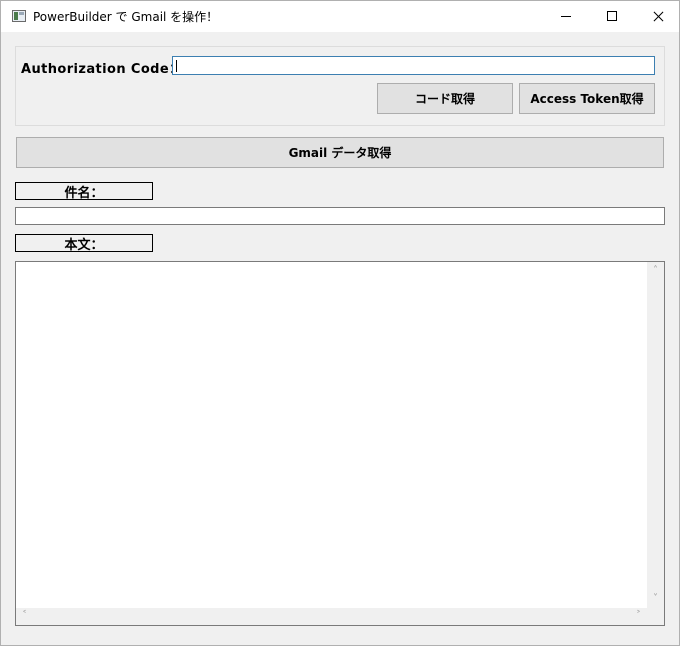  I want to click on close-icon, so click(657, 16).